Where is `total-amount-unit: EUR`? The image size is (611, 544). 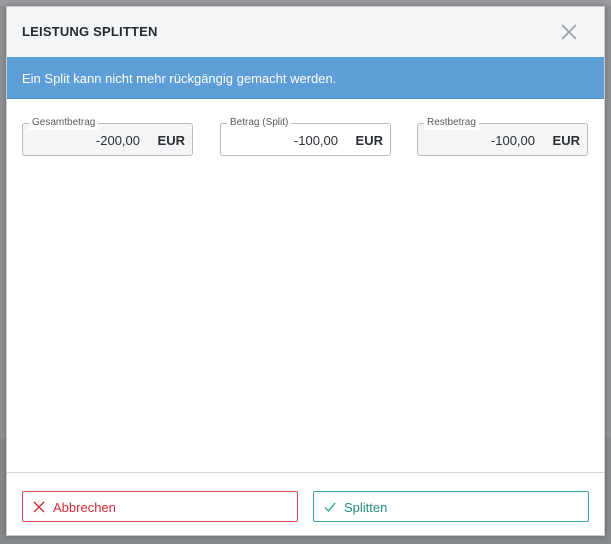 total-amount-unit: EUR is located at coordinates (171, 140).